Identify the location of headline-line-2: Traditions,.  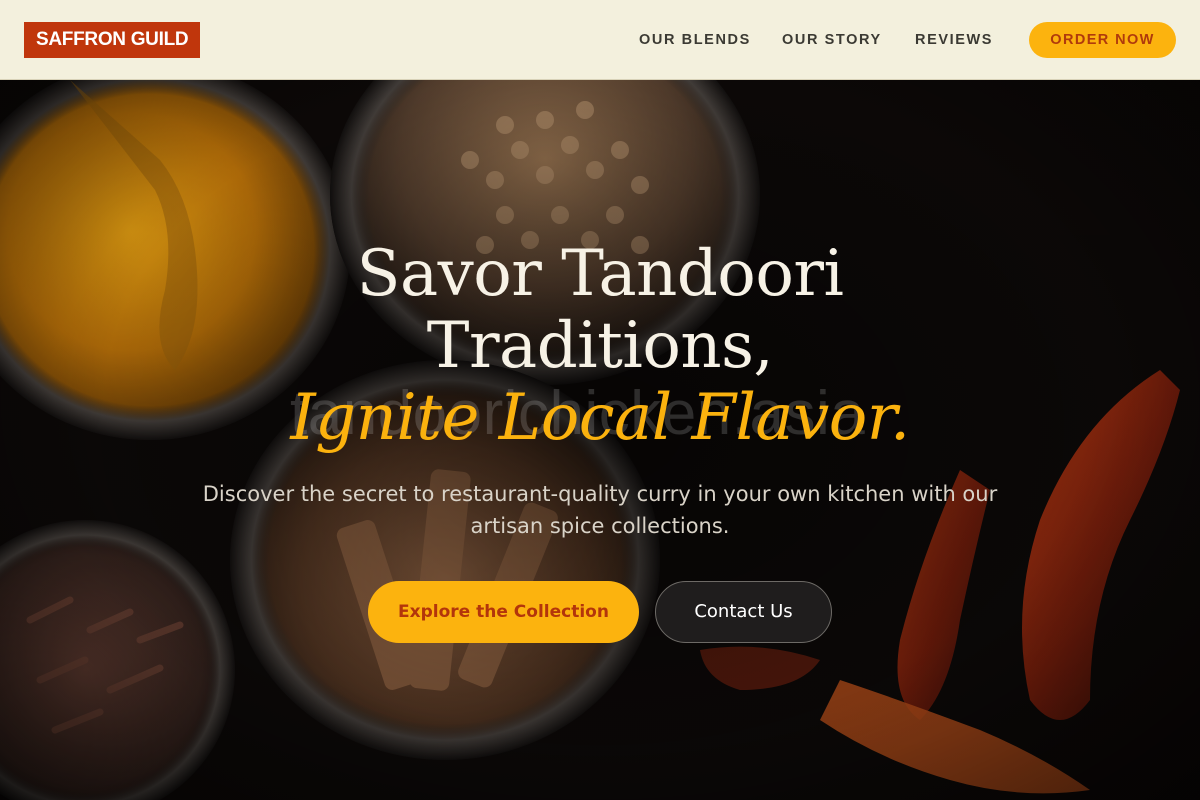
(600, 346).